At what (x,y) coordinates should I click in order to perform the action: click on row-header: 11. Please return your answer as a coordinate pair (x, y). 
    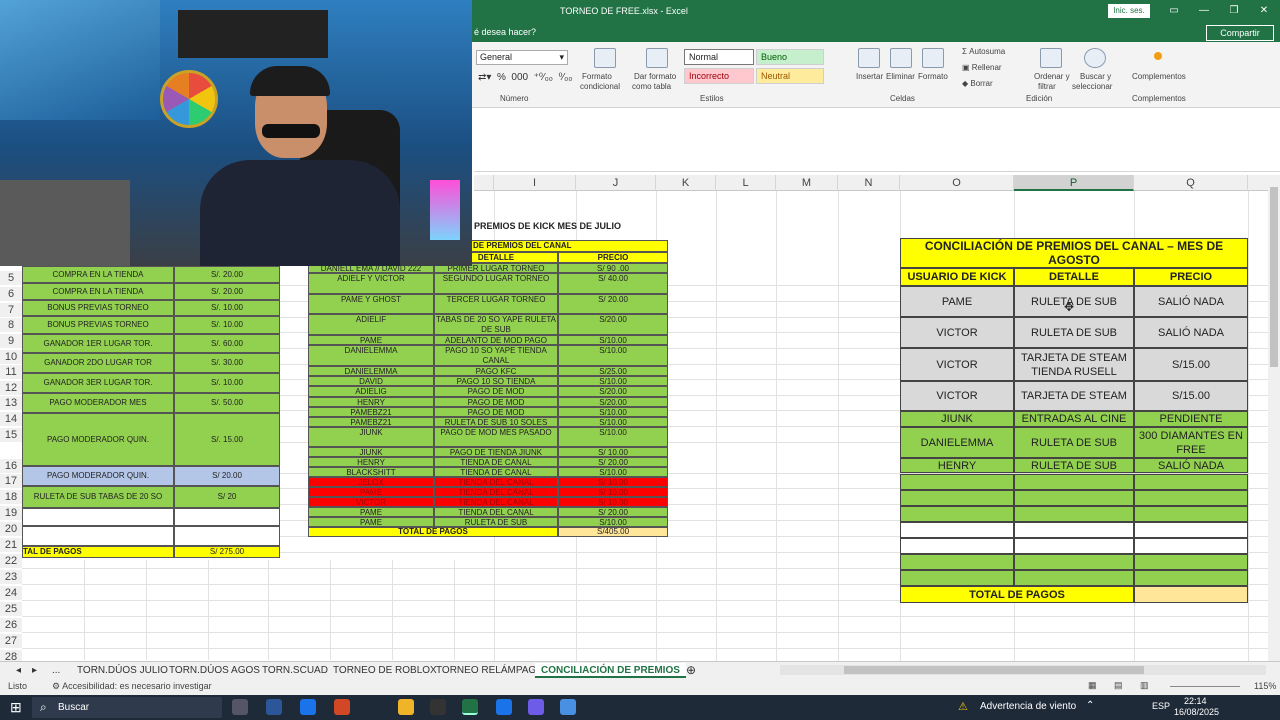
    Looking at the image, I should click on (11, 372).